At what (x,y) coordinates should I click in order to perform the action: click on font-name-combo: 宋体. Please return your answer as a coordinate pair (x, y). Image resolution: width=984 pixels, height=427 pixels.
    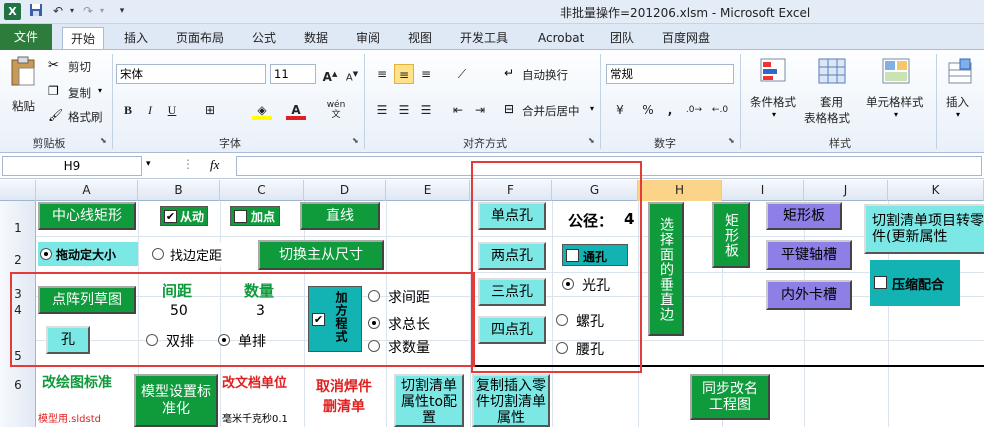
    Looking at the image, I should click on (191, 74).